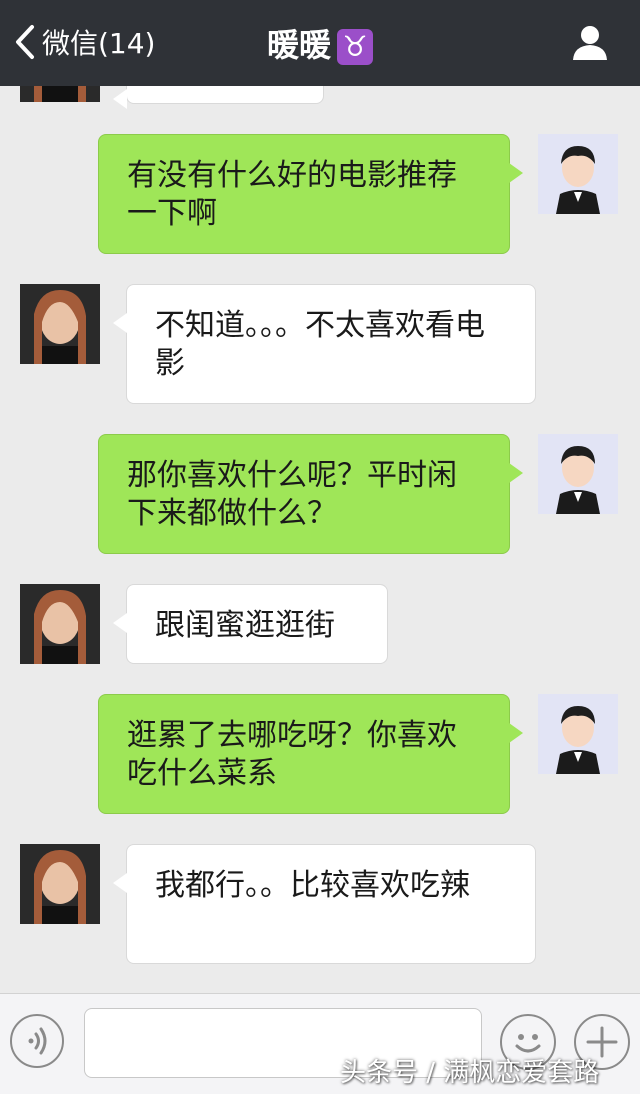 This screenshot has width=640, height=1094. What do you see at coordinates (292, 194) in the screenshot?
I see `message-text: 有没有什么好的电影推荐一下啊` at bounding box center [292, 194].